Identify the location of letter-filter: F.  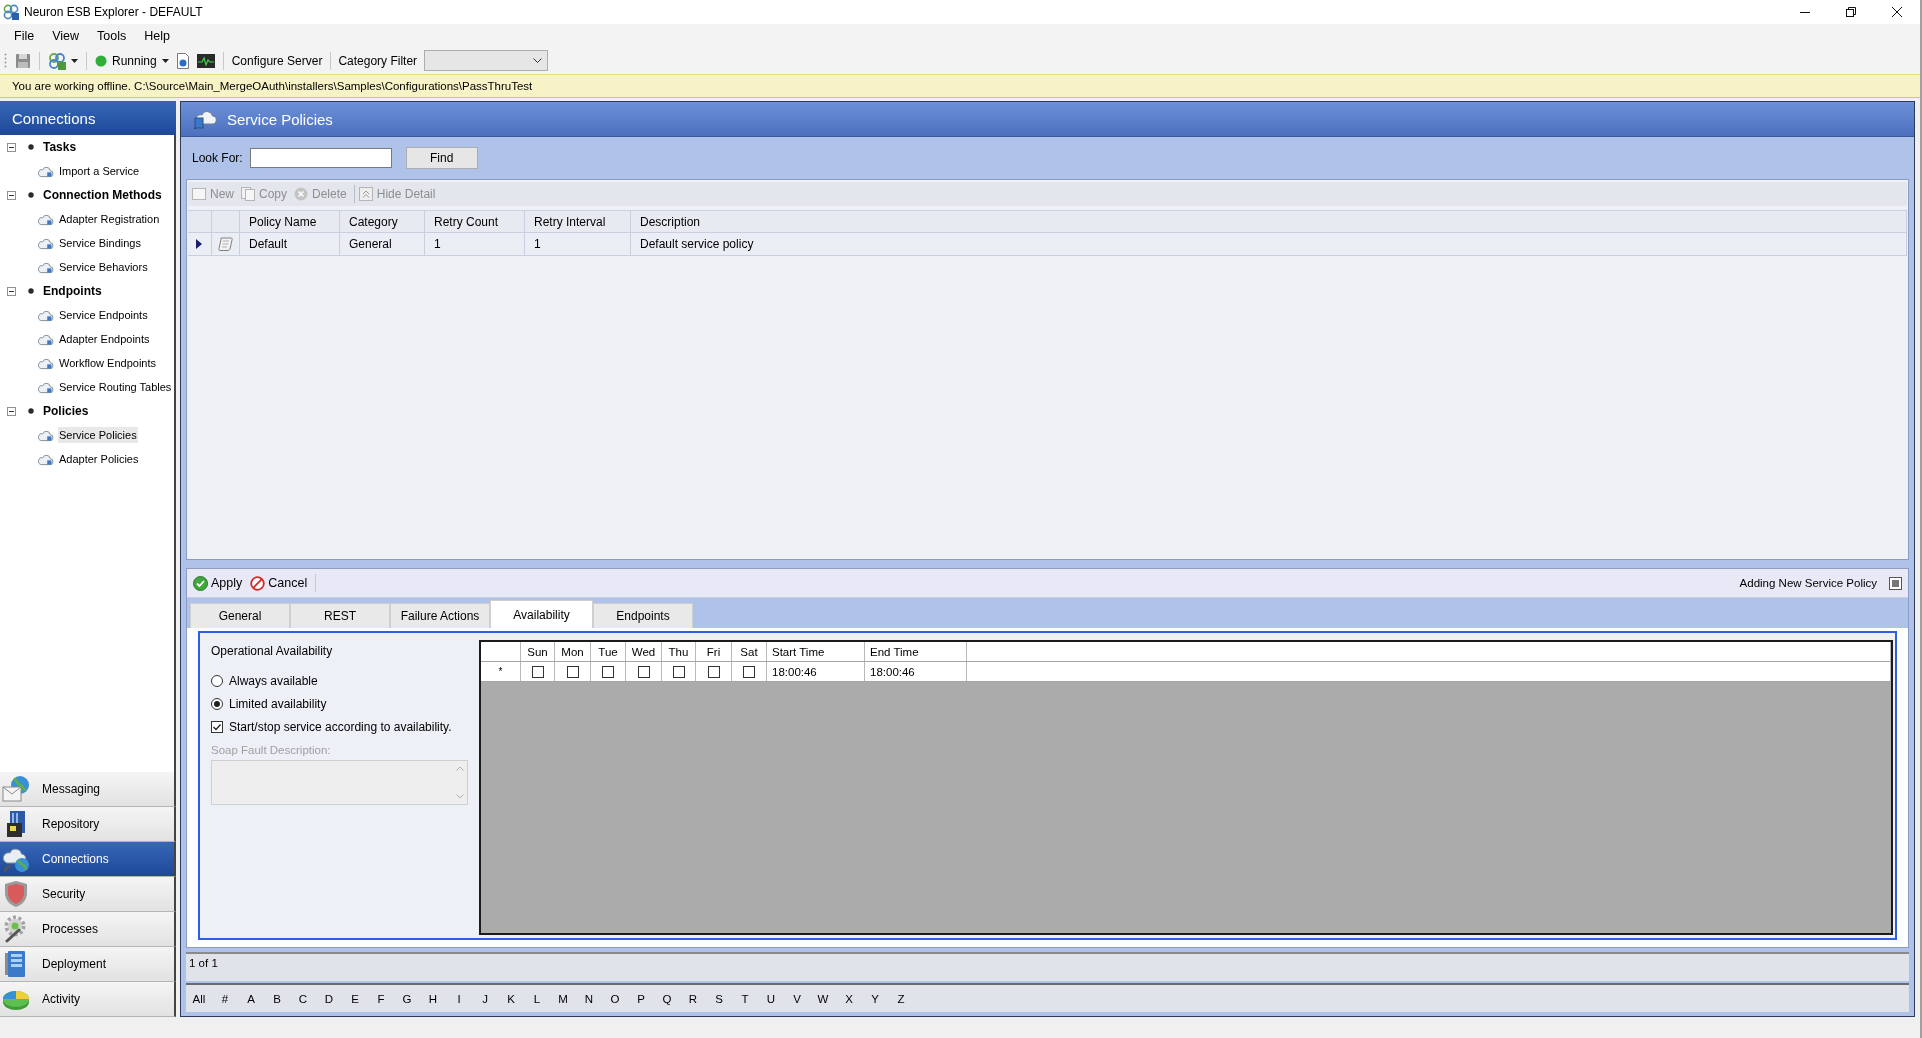
(381, 998).